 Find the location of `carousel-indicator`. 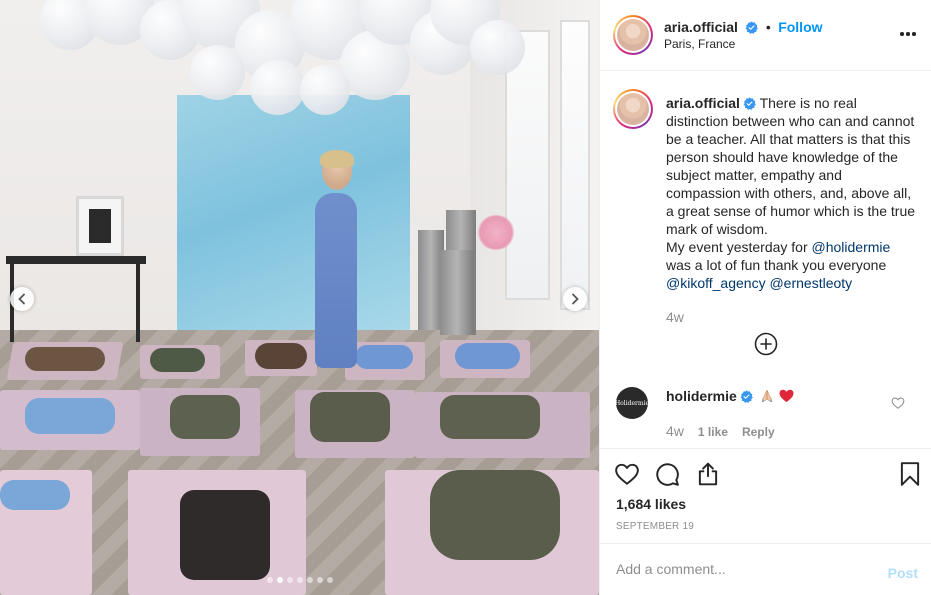

carousel-indicator is located at coordinates (299, 580).